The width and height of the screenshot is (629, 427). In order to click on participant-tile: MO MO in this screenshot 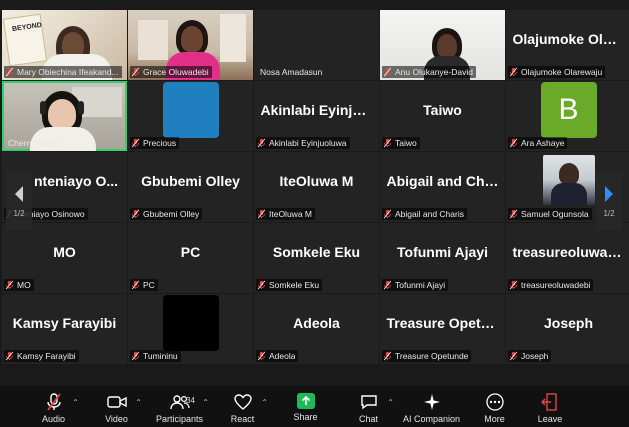, I will do `click(64, 258)`.